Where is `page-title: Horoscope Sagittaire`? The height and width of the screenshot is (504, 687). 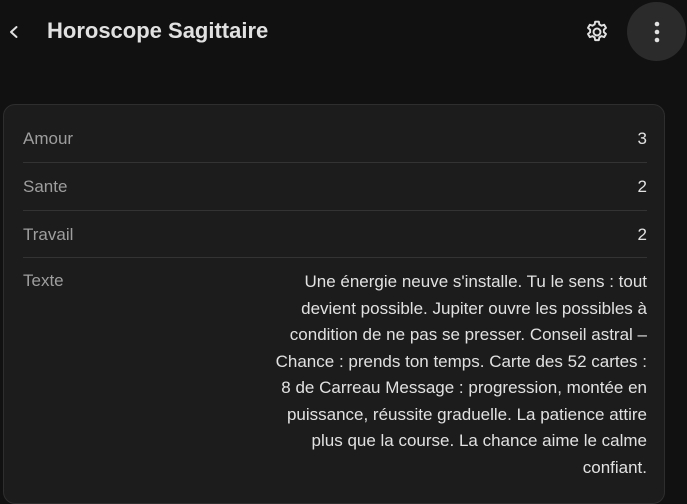
page-title: Horoscope Sagittaire is located at coordinates (158, 30).